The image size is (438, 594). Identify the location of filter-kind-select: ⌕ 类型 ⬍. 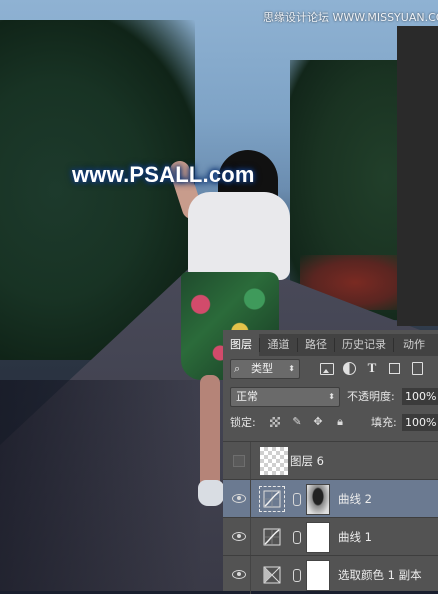
(265, 369).